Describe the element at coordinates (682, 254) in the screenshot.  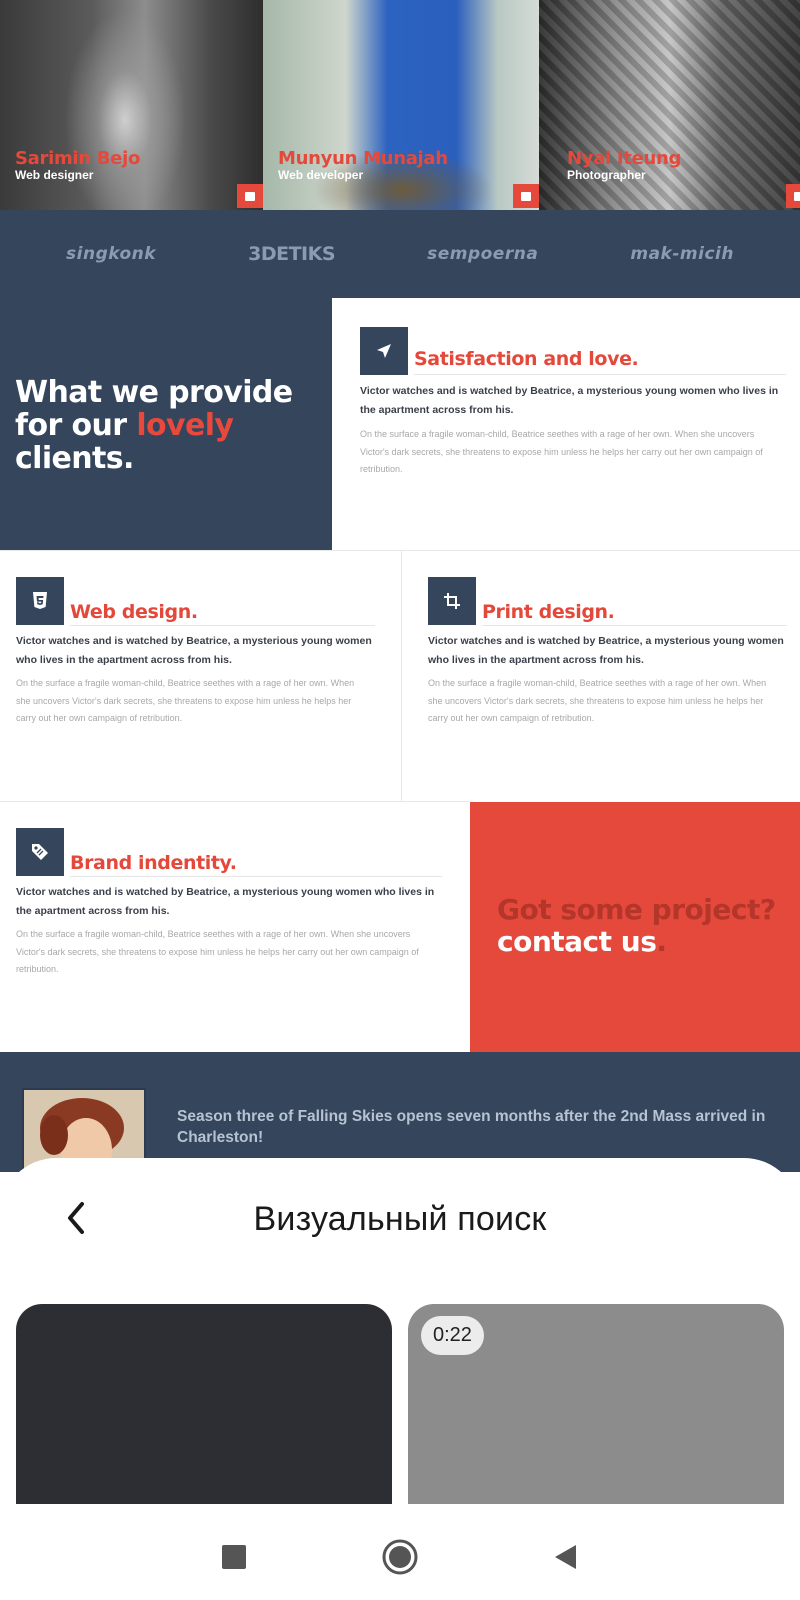
I see `client-logo: mak-micih` at that location.